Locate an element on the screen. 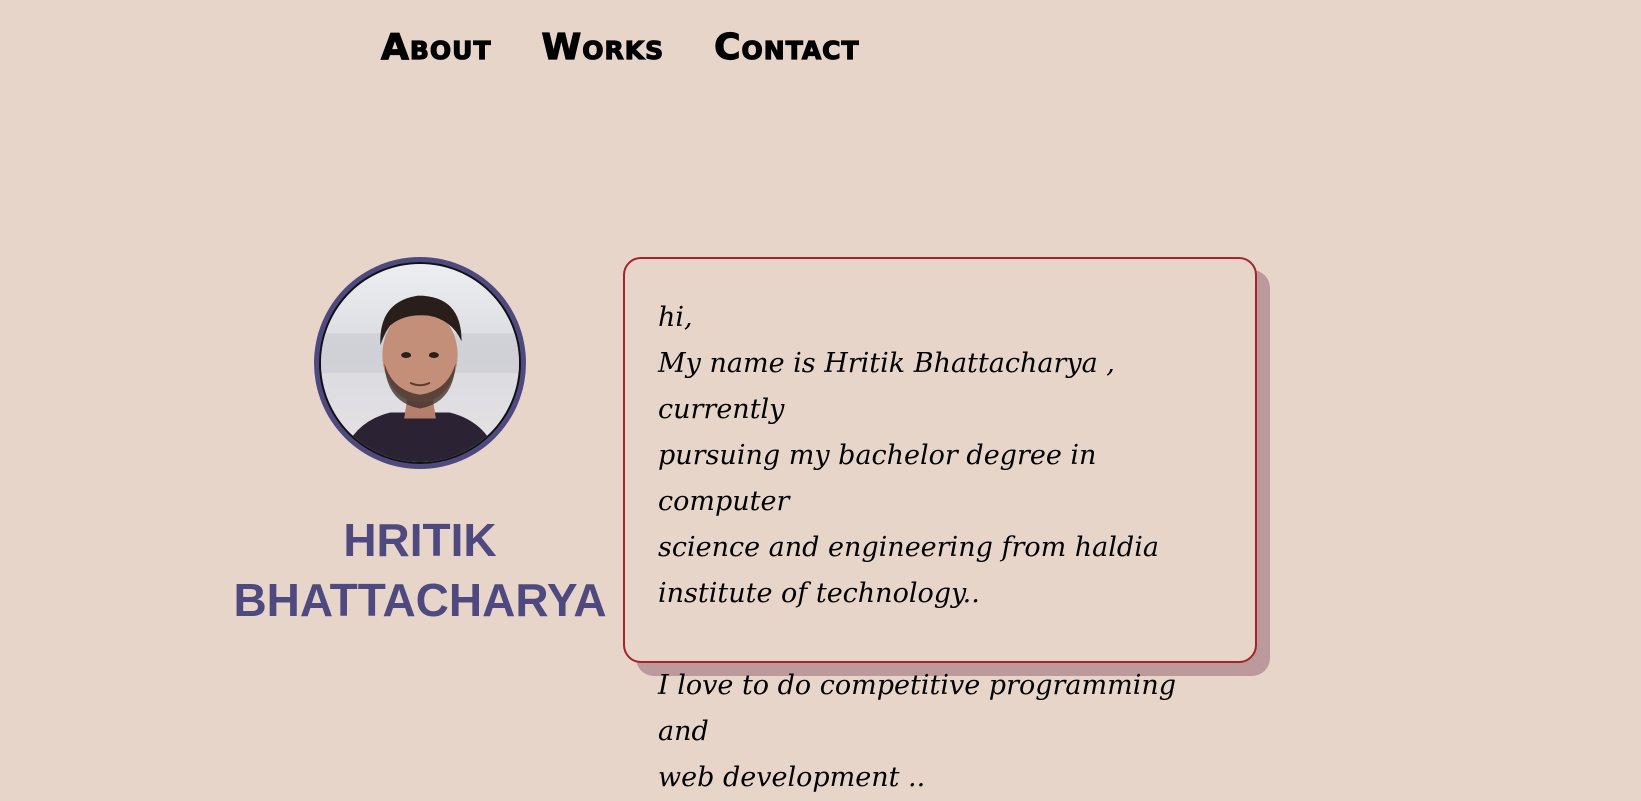  avatar-frame is located at coordinates (420, 363).